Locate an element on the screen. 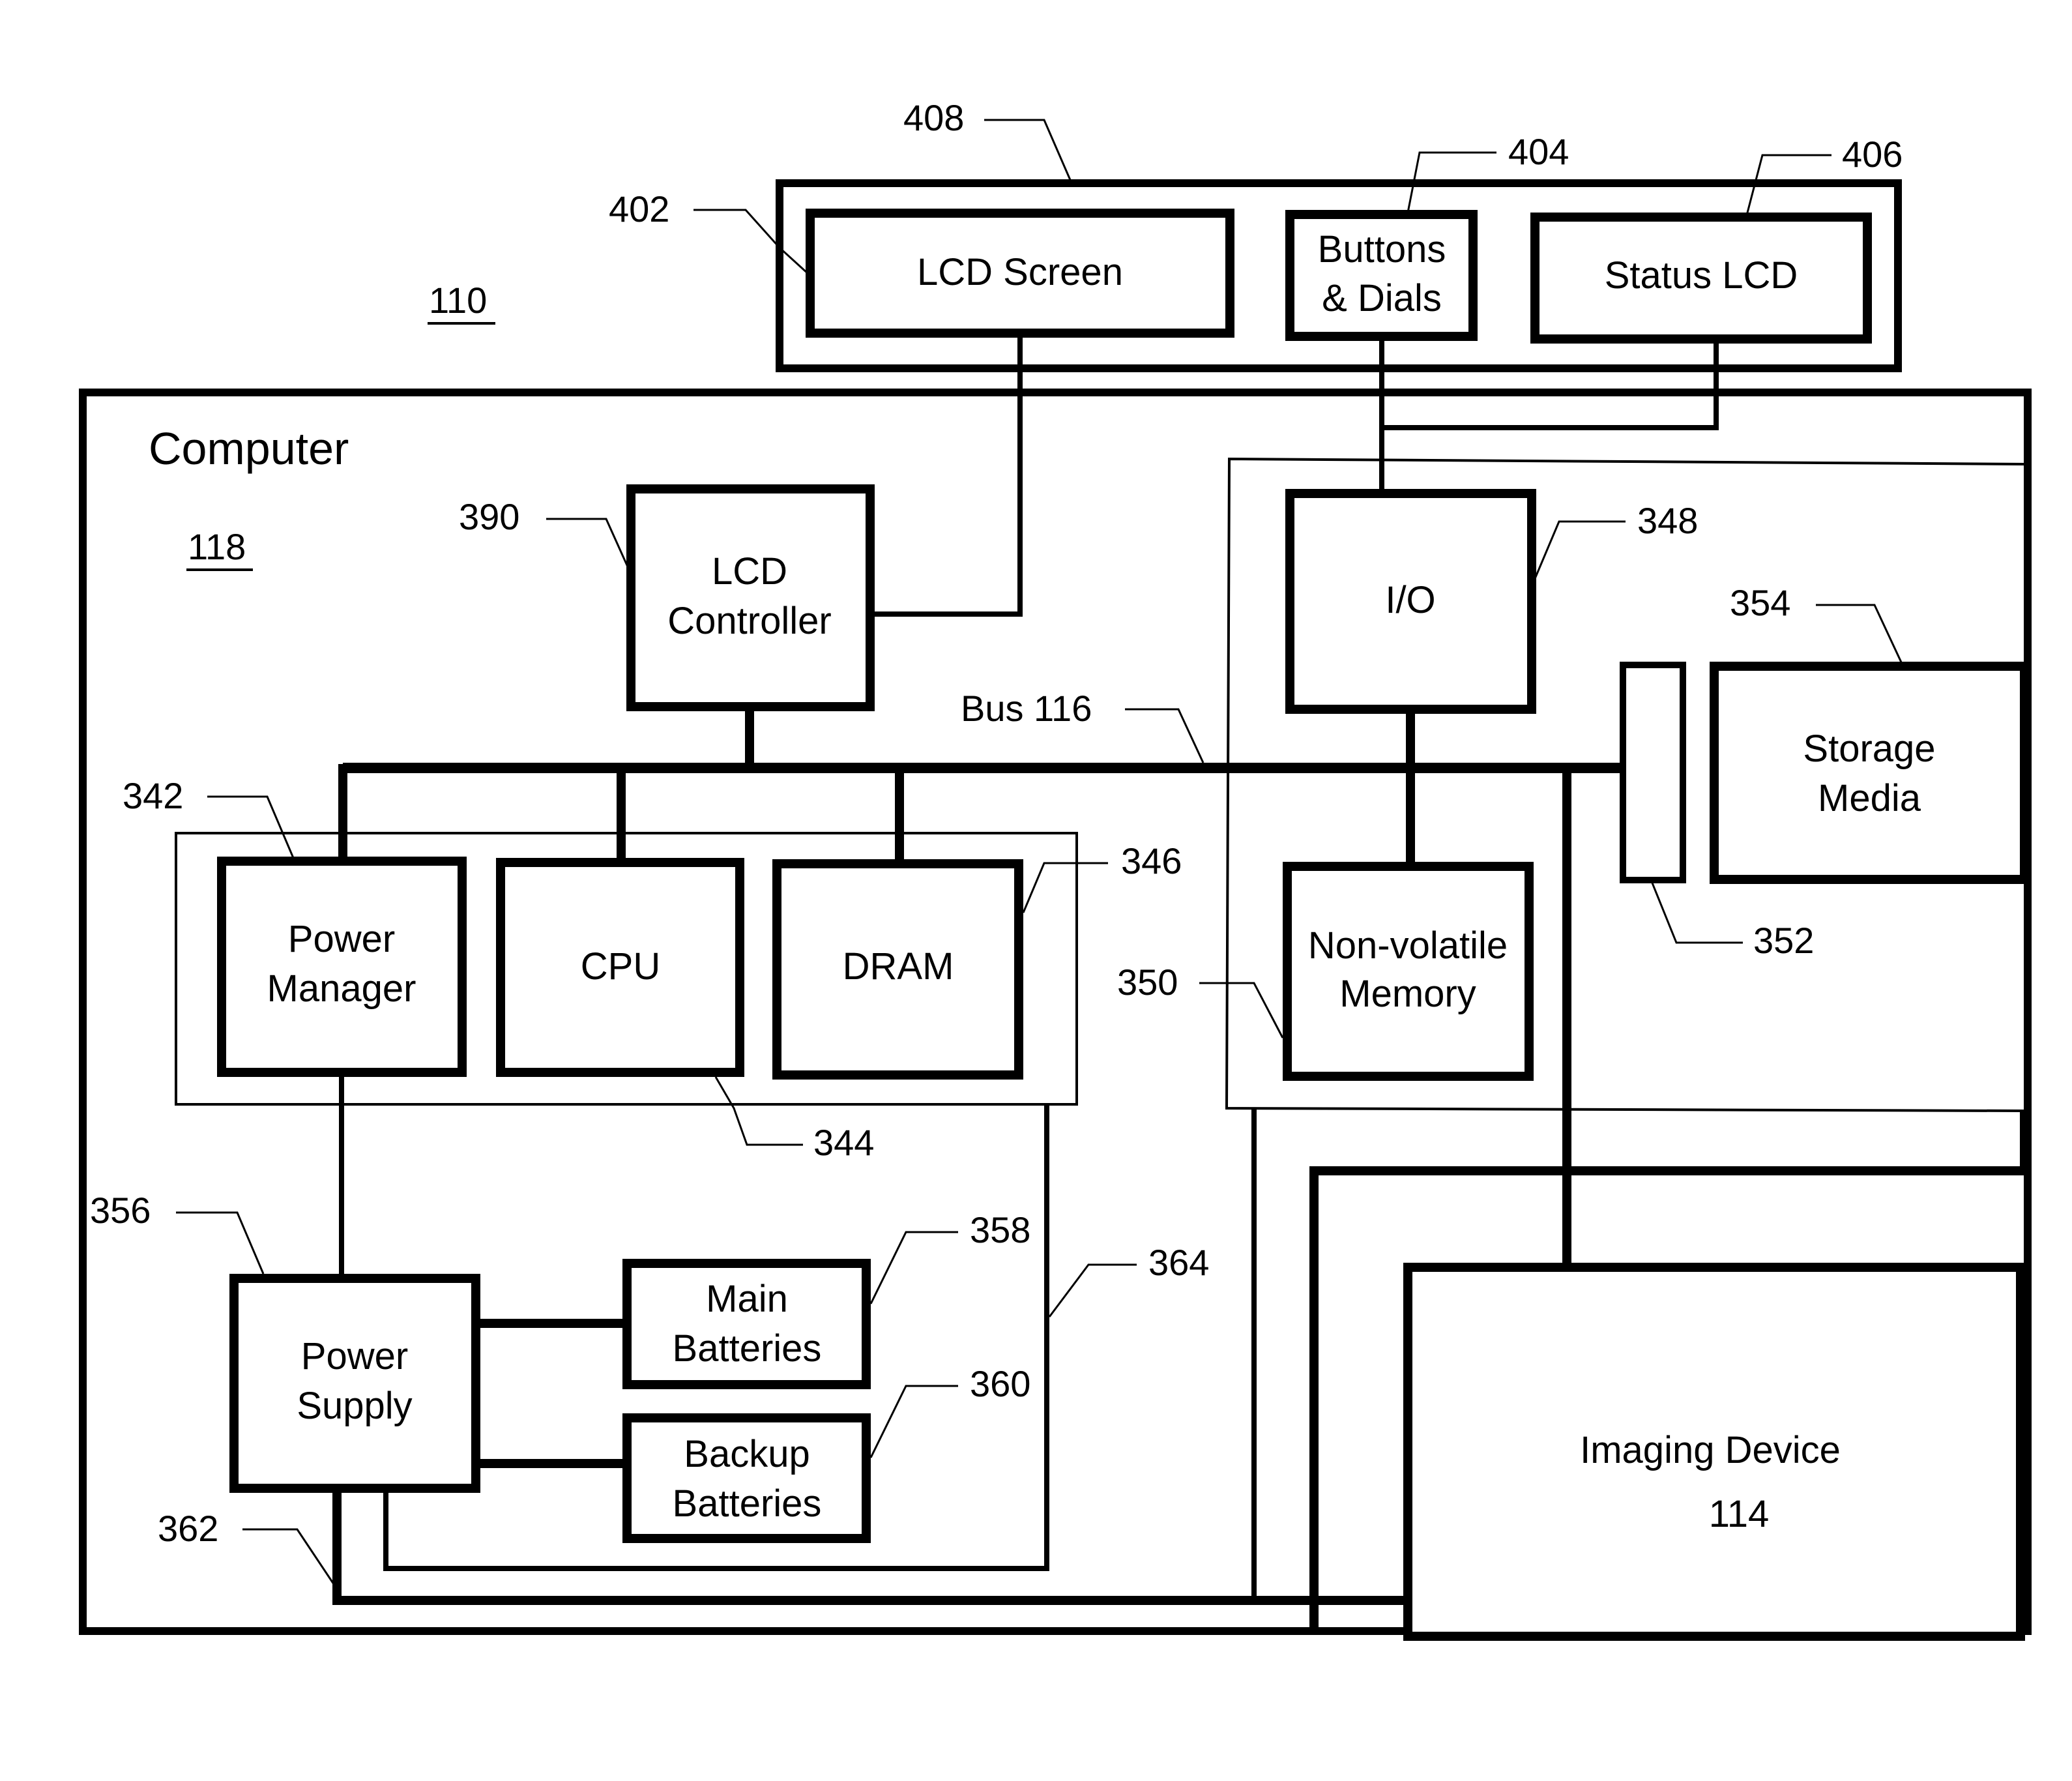 Image resolution: width=2072 pixels, height=1781 pixels. power-supply-label-line2: Supply is located at coordinates (354, 1406).